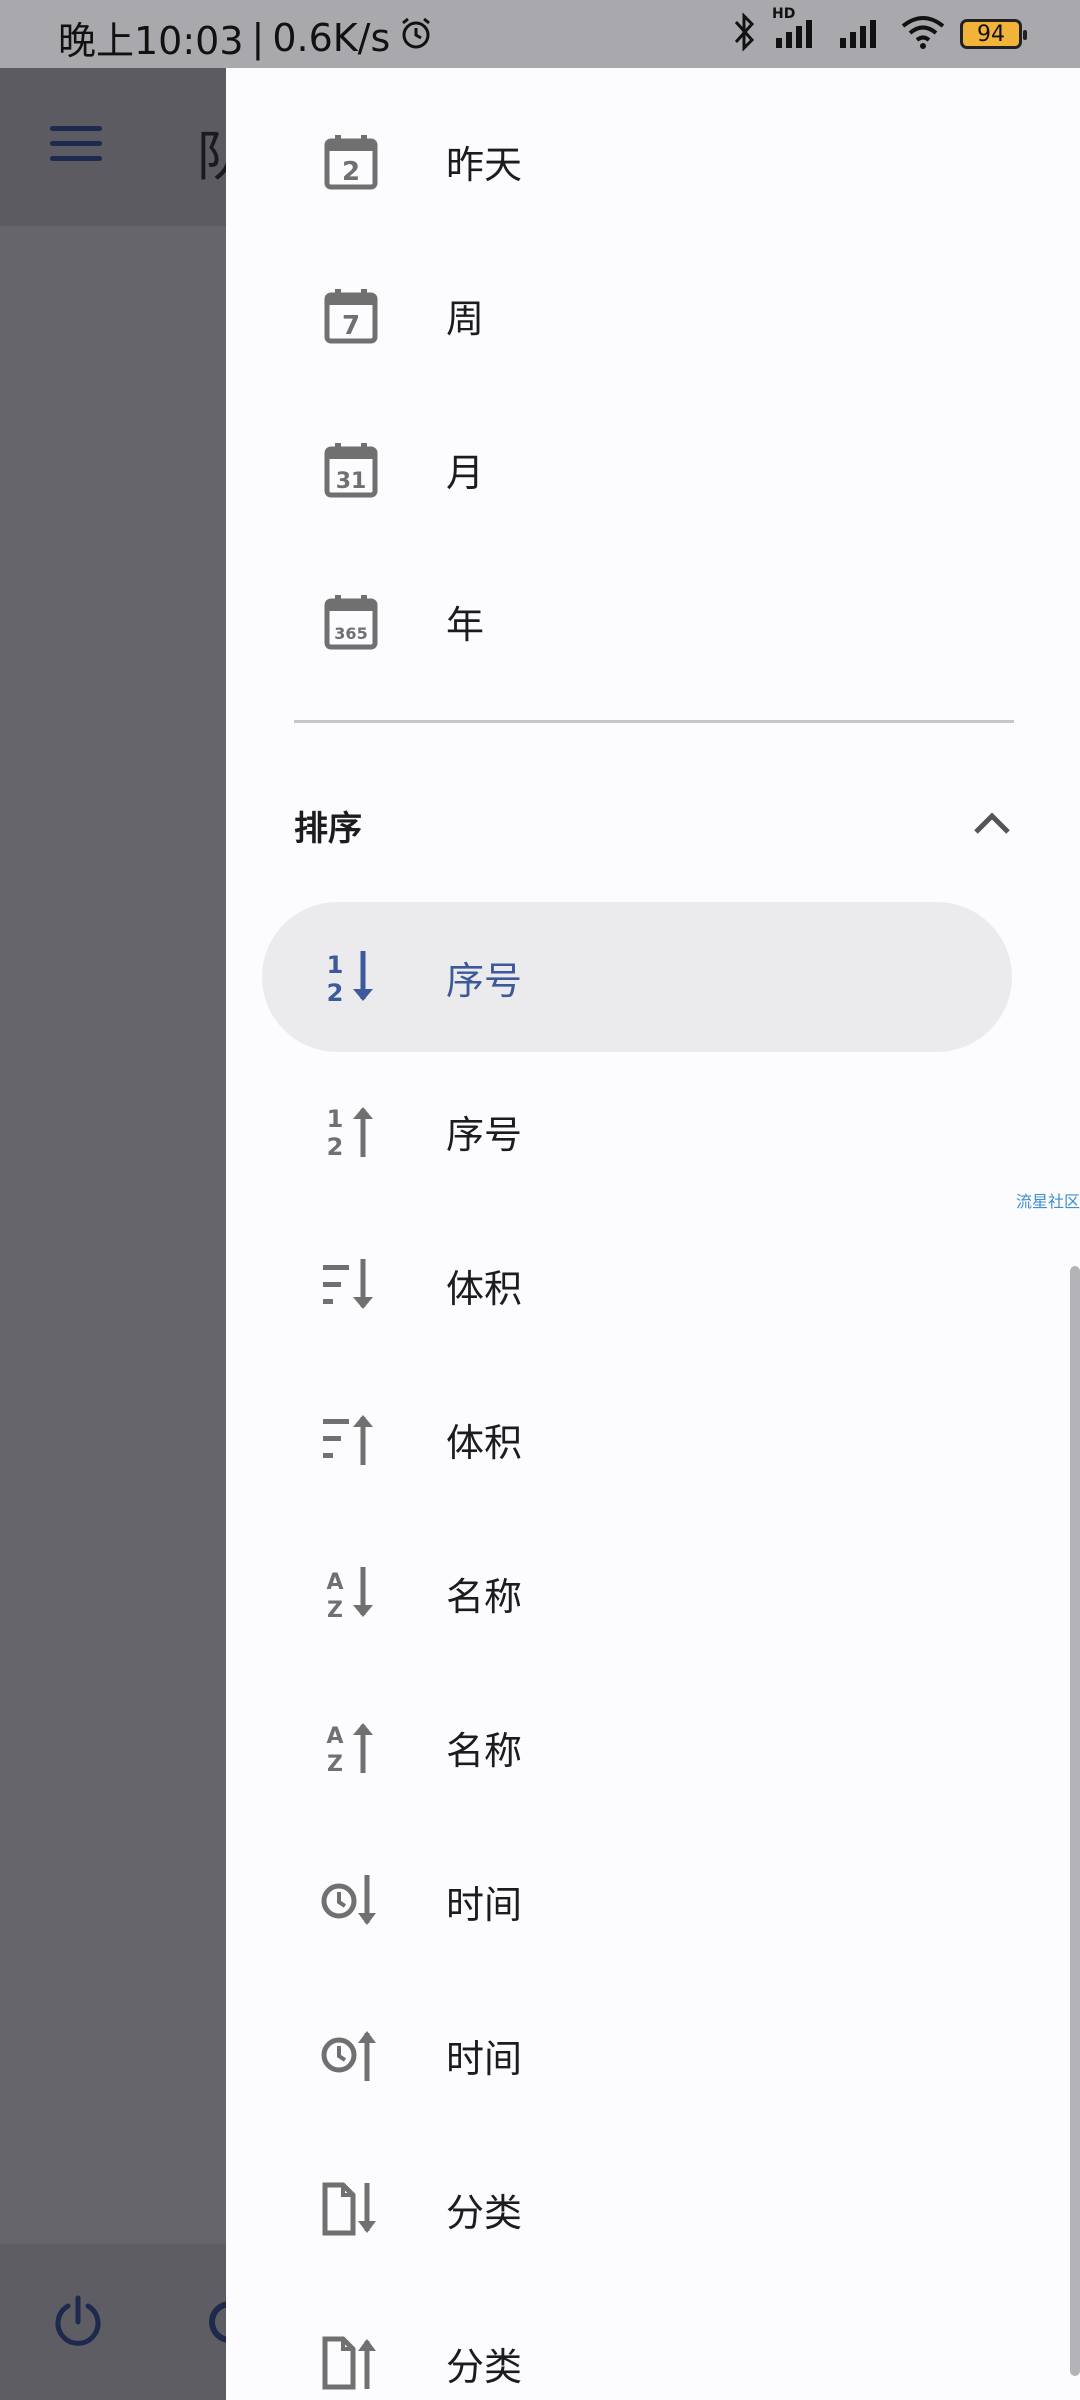  I want to click on battery-indicator: 94, so click(993, 34).